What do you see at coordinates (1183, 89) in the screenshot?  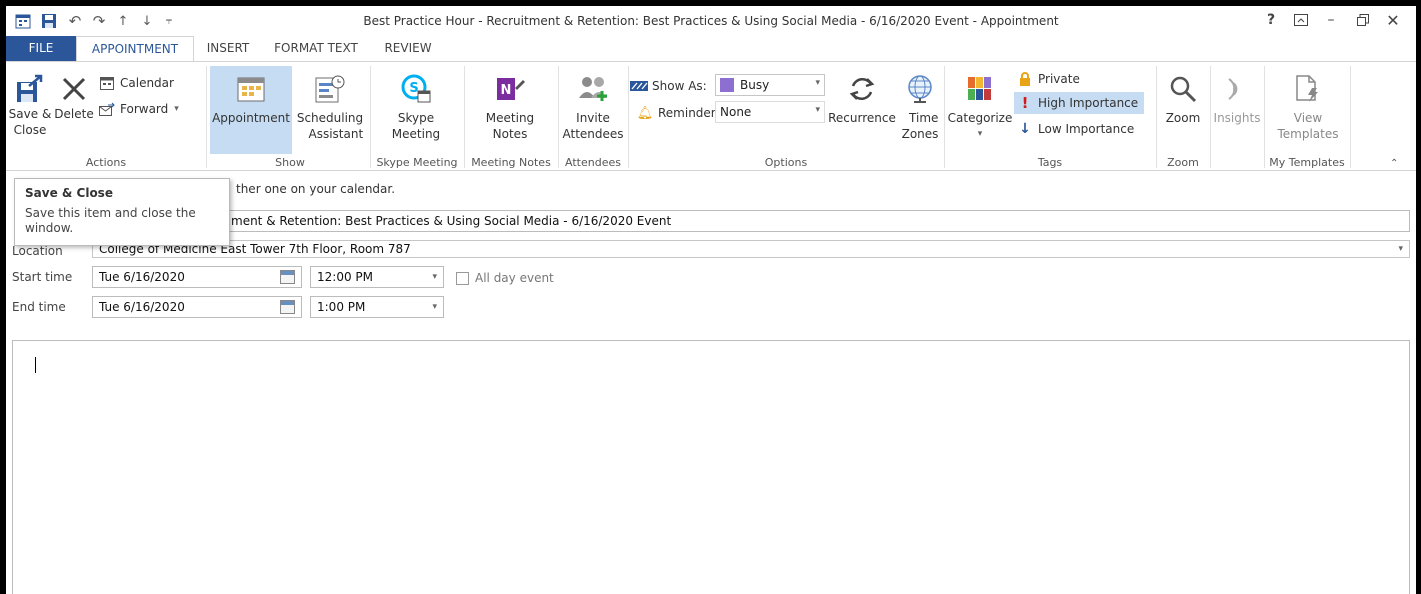 I see `magnifier-icon` at bounding box center [1183, 89].